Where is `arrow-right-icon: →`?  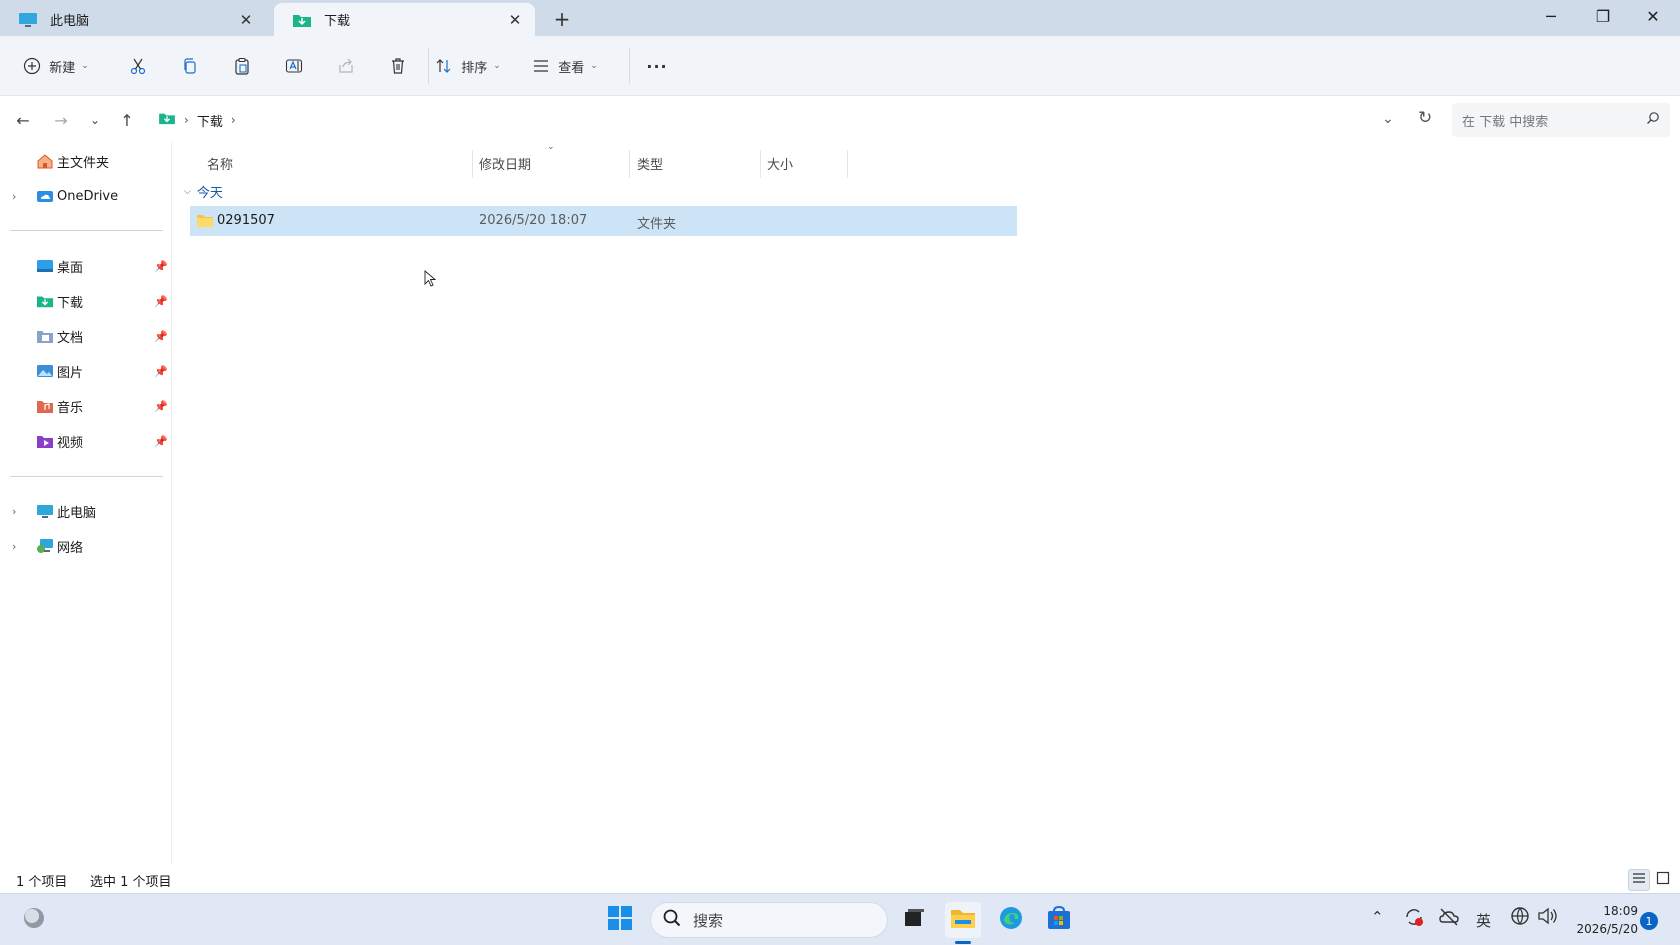 arrow-right-icon: → is located at coordinates (61, 120).